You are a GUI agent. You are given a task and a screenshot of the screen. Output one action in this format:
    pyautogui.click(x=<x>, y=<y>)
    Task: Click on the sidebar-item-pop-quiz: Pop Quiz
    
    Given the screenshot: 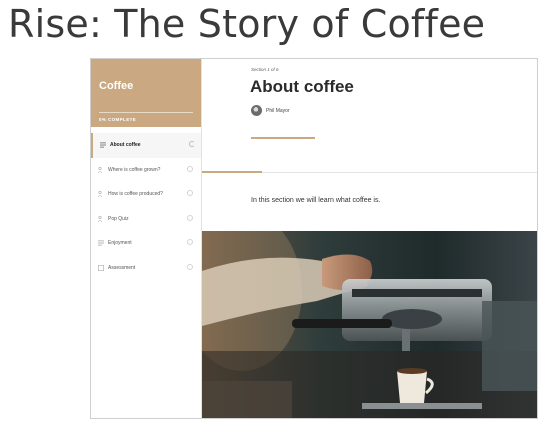 What is the action you would take?
    pyautogui.click(x=146, y=219)
    